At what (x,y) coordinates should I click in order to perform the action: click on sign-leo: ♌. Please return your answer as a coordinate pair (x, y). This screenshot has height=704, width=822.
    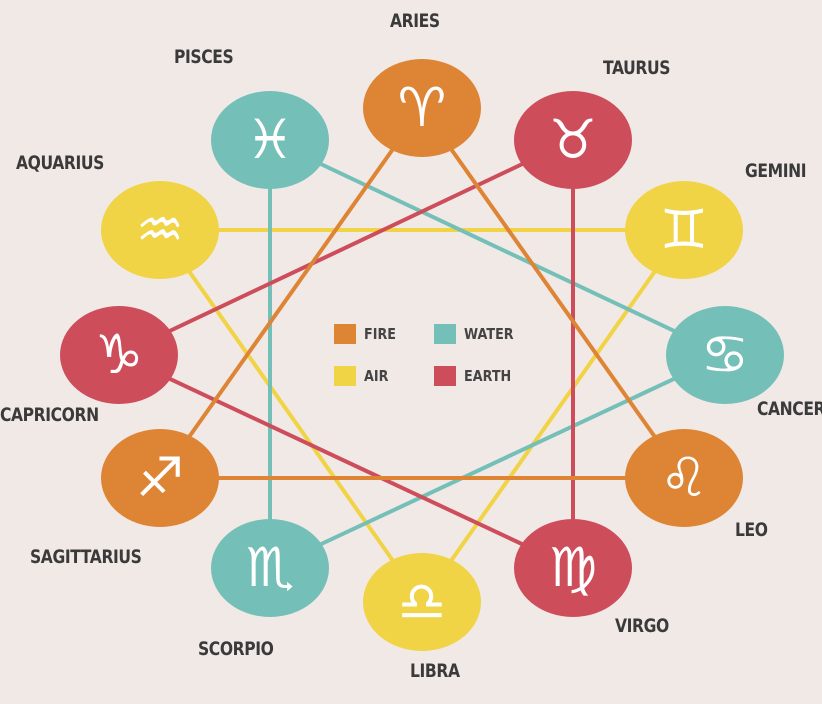
    Looking at the image, I should click on (684, 478).